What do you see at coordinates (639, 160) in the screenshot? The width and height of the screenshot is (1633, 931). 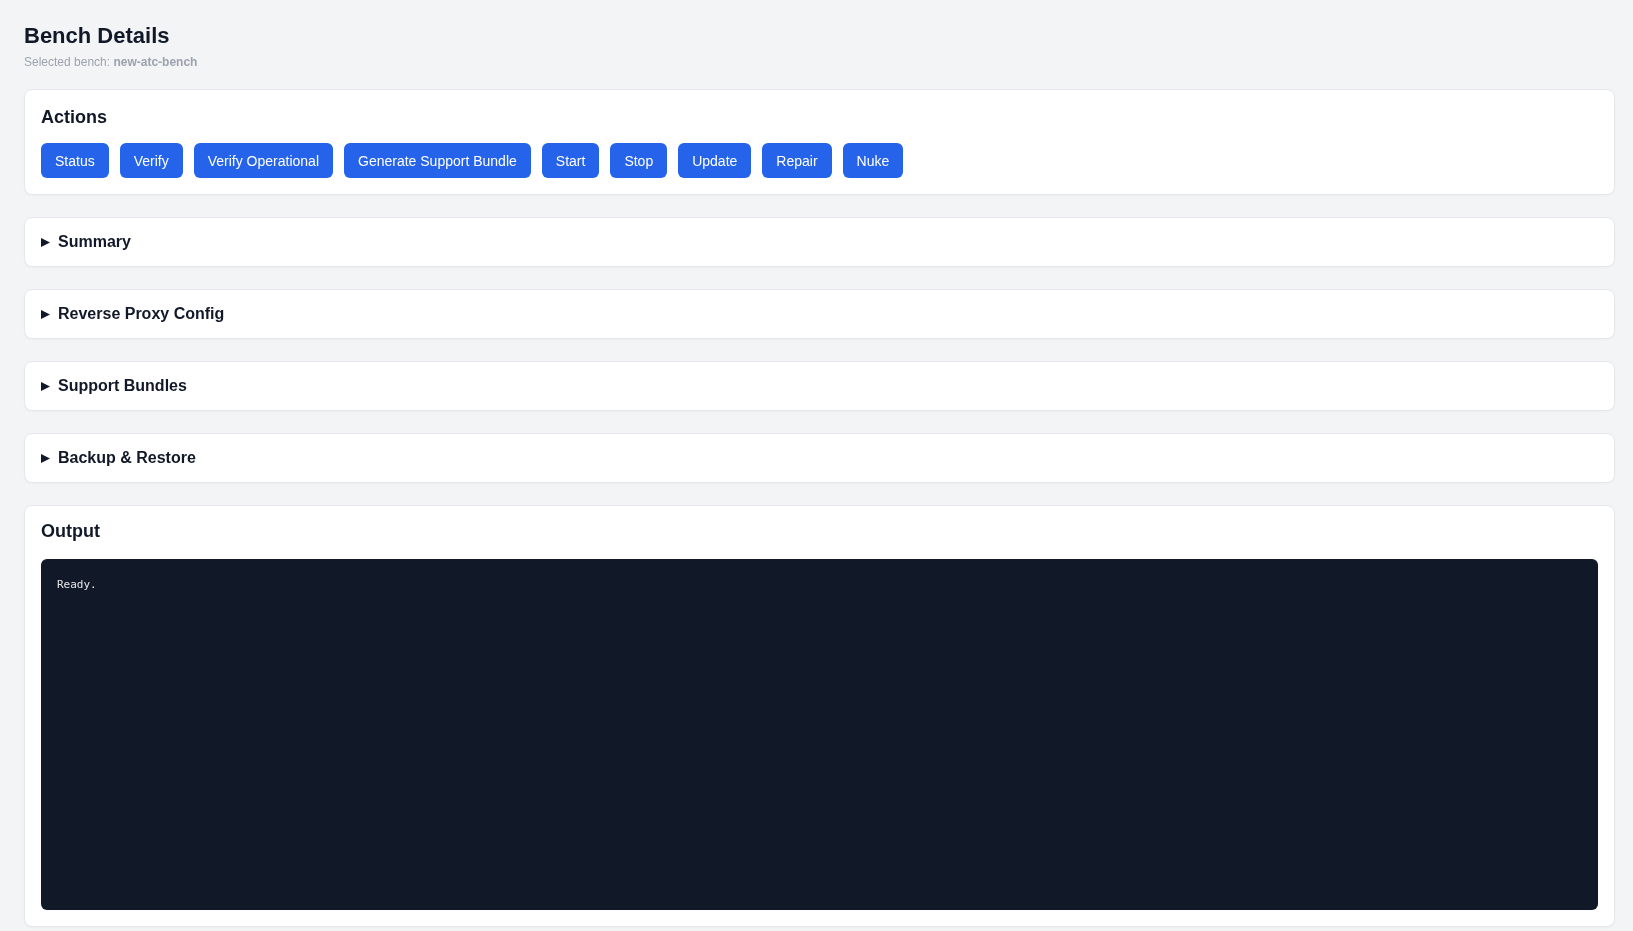 I see `action-button: Stop` at bounding box center [639, 160].